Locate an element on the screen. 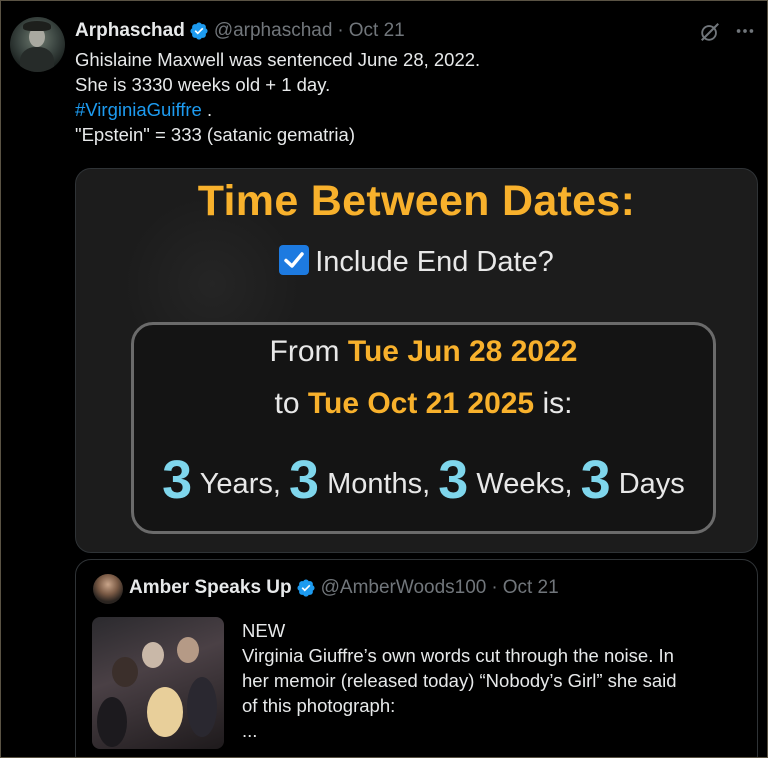 This screenshot has width=768, height=758. quoted-author-avatar is located at coordinates (108, 589).